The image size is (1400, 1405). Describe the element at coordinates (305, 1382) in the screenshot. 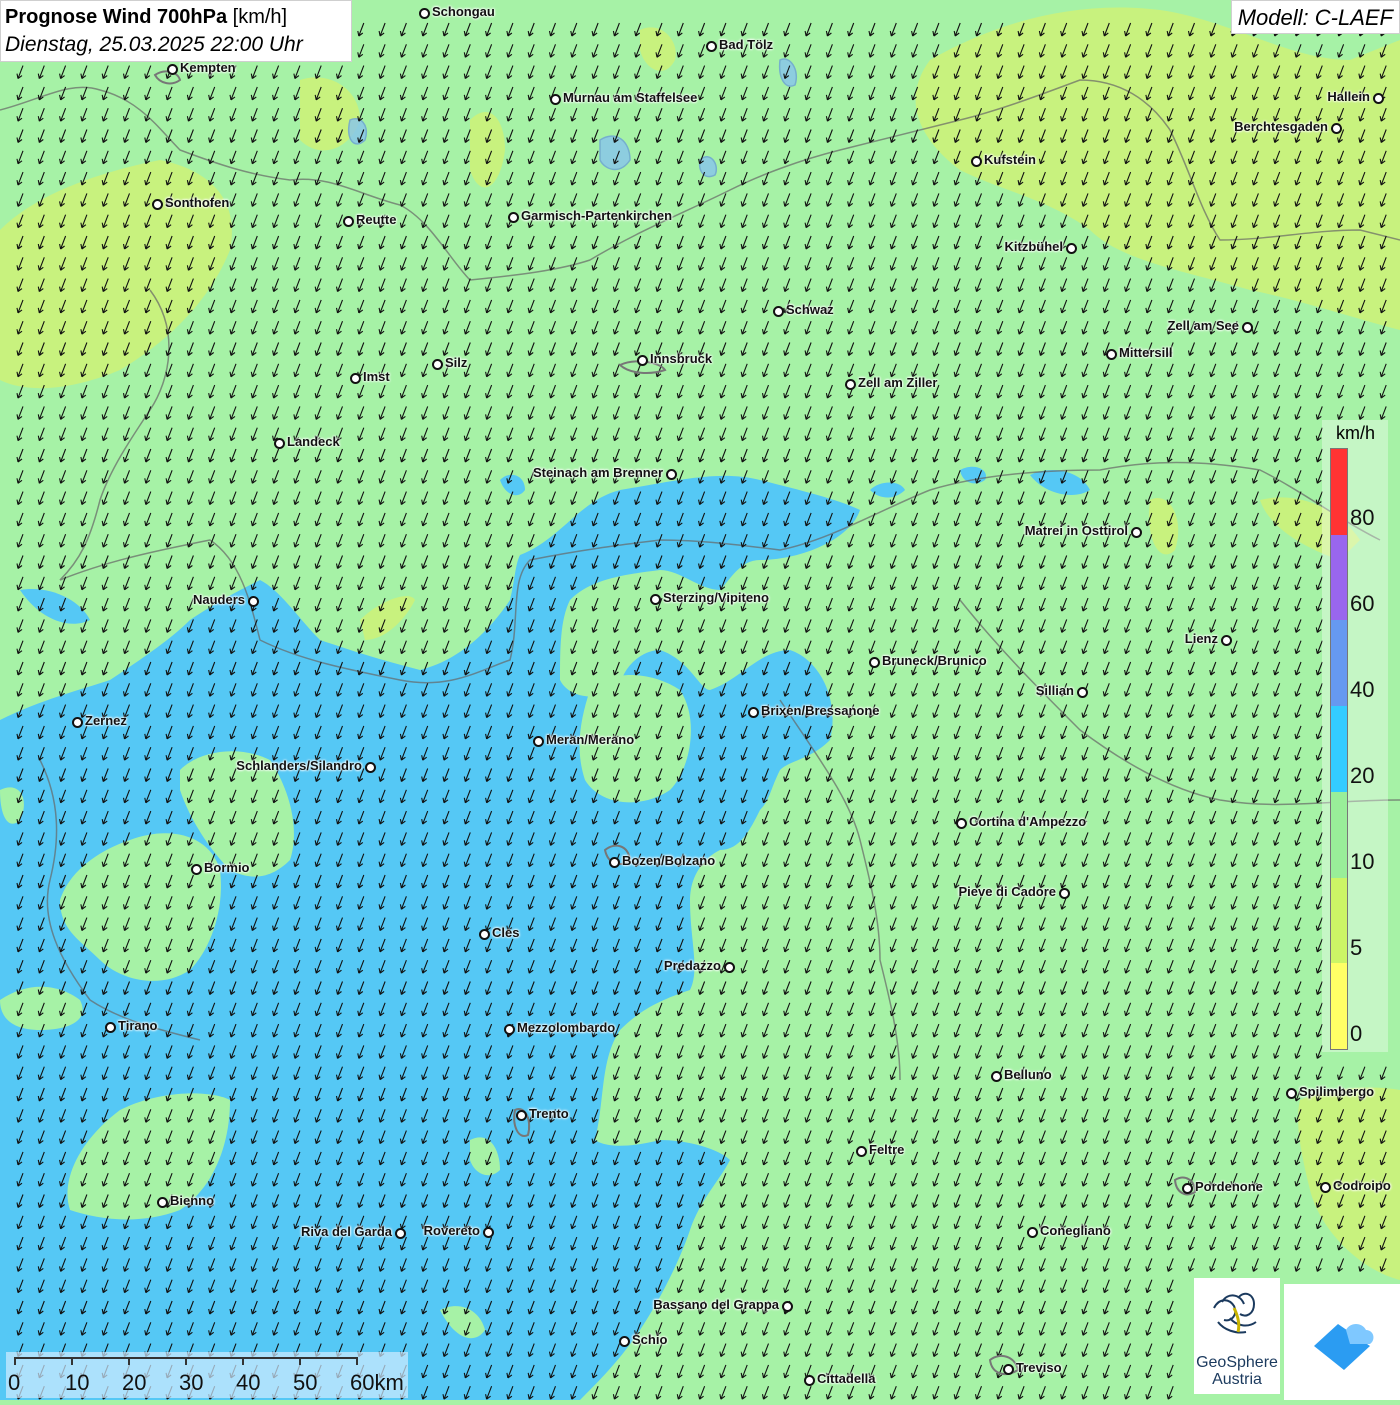

I see `scale-label: 50` at that location.